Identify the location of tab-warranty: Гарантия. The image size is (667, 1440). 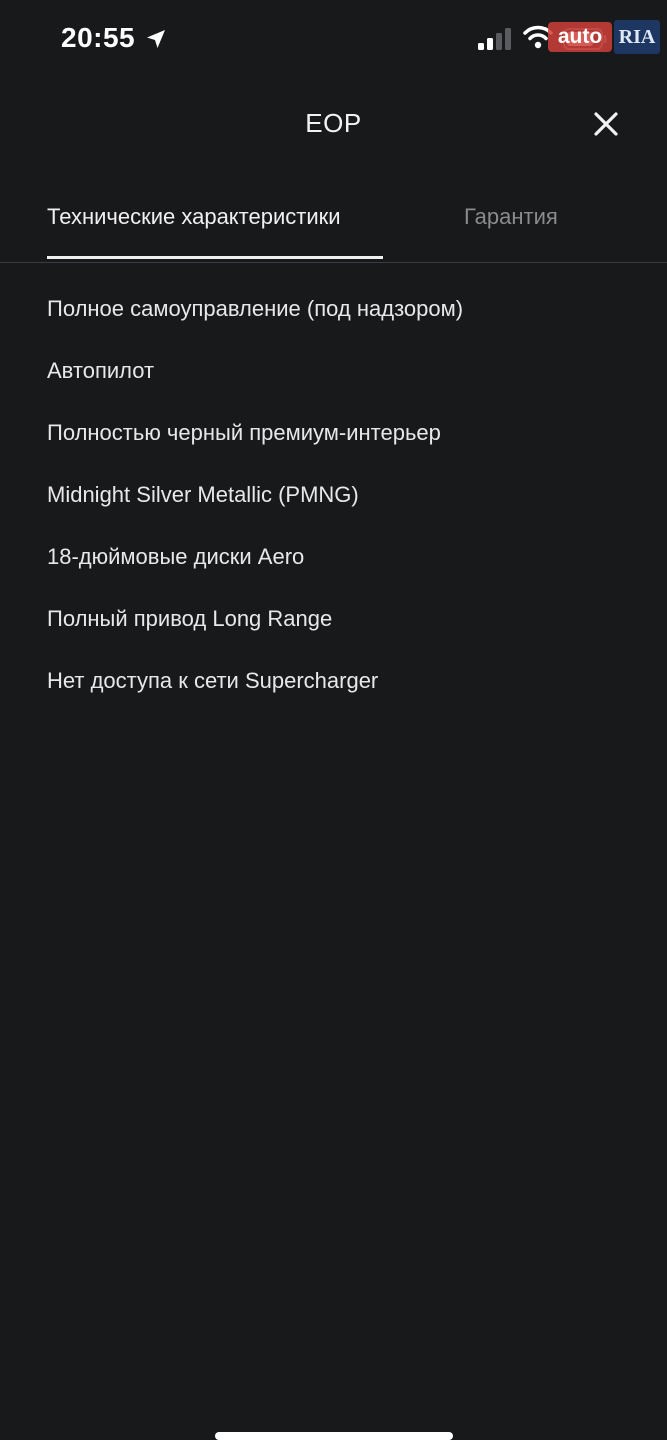
(511, 217).